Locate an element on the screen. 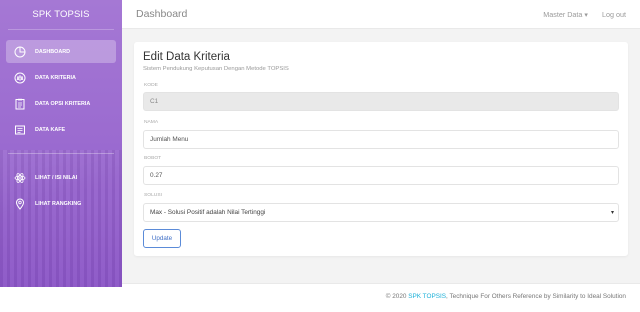  page-title: Dashboard is located at coordinates (162, 14).